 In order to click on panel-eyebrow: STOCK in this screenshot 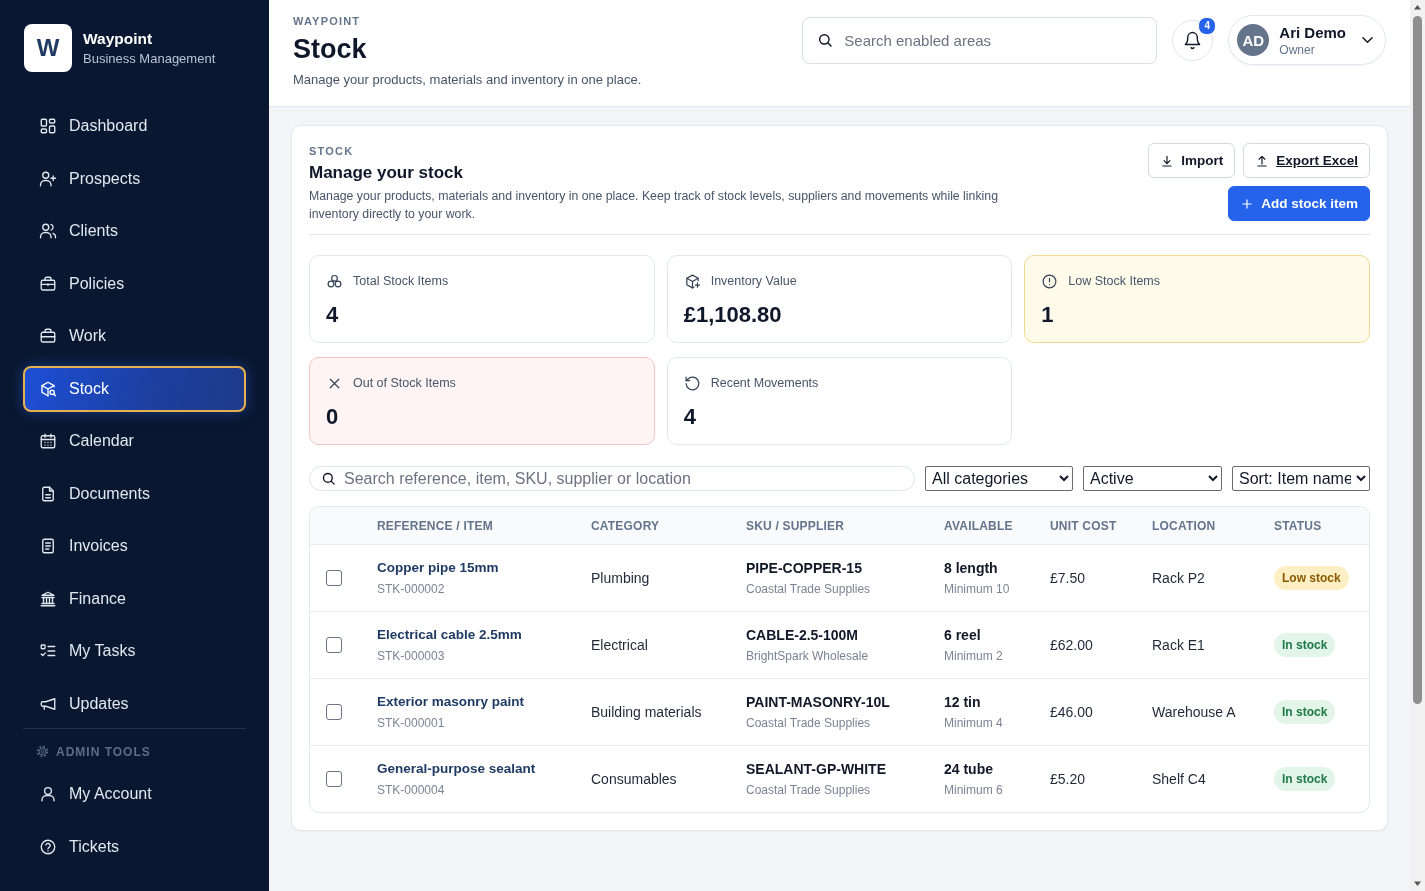, I will do `click(332, 151)`.